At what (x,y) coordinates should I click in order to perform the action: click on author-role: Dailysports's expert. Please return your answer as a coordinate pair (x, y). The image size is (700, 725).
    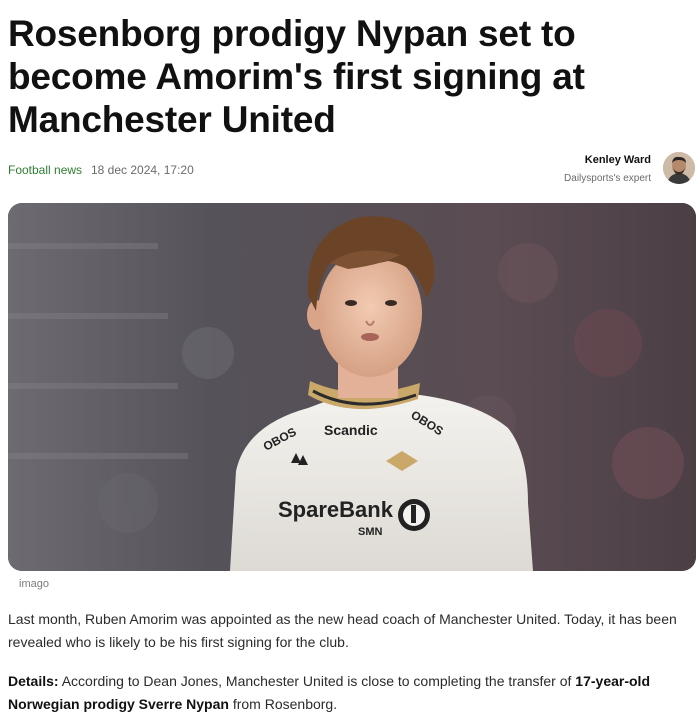
    Looking at the image, I should click on (607, 178).